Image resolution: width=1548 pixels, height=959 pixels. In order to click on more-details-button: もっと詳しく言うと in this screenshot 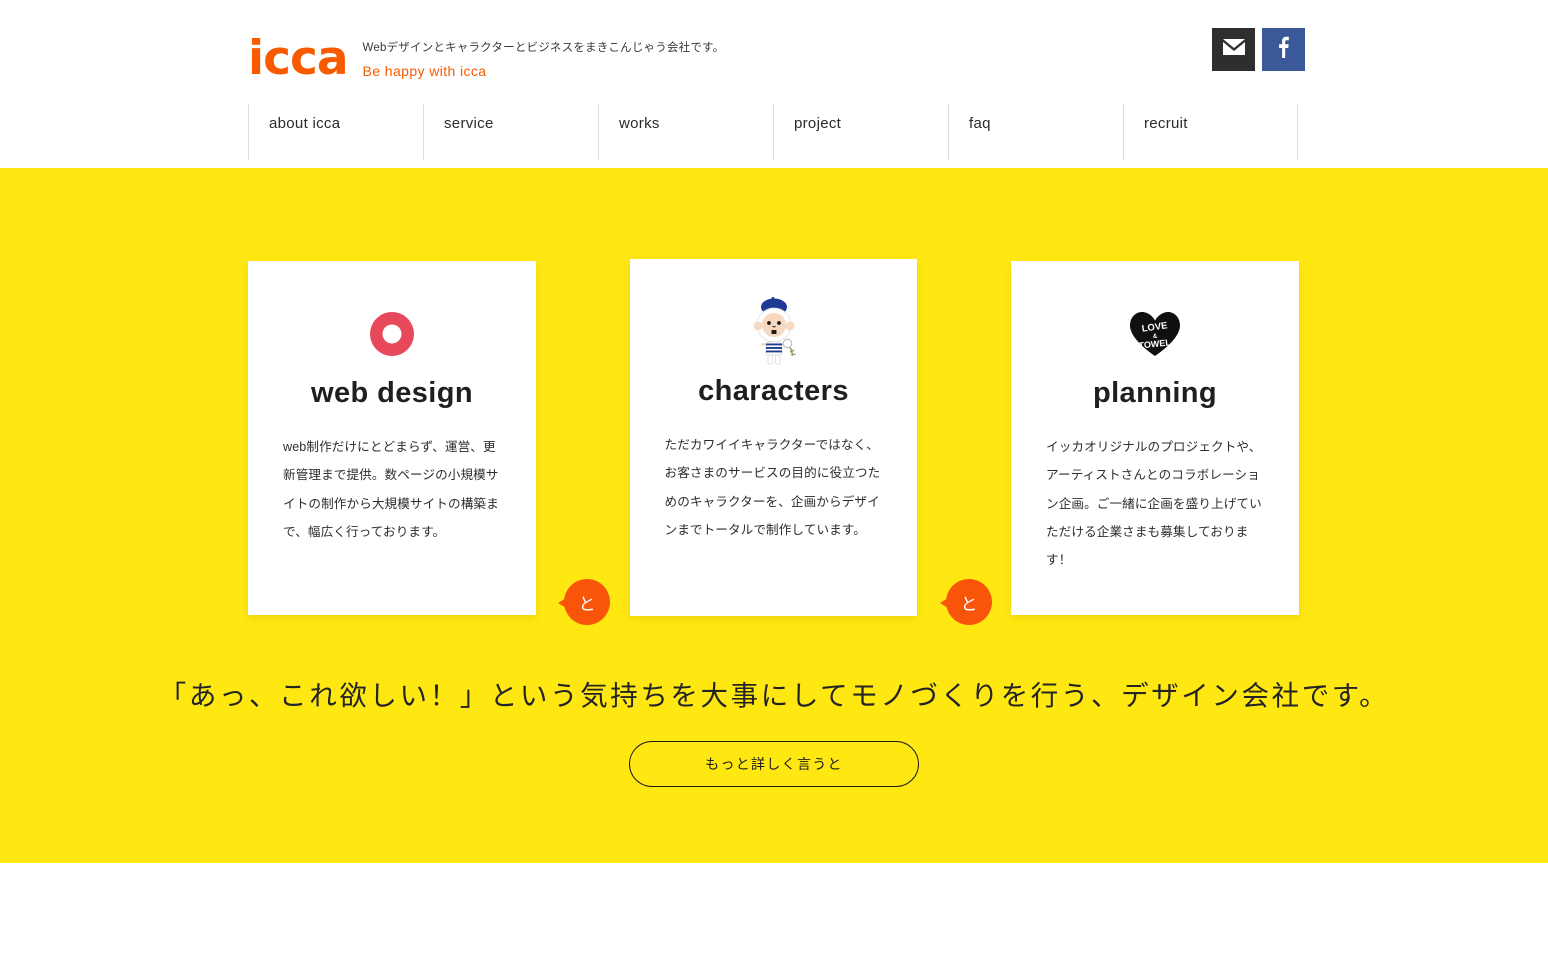, I will do `click(774, 764)`.